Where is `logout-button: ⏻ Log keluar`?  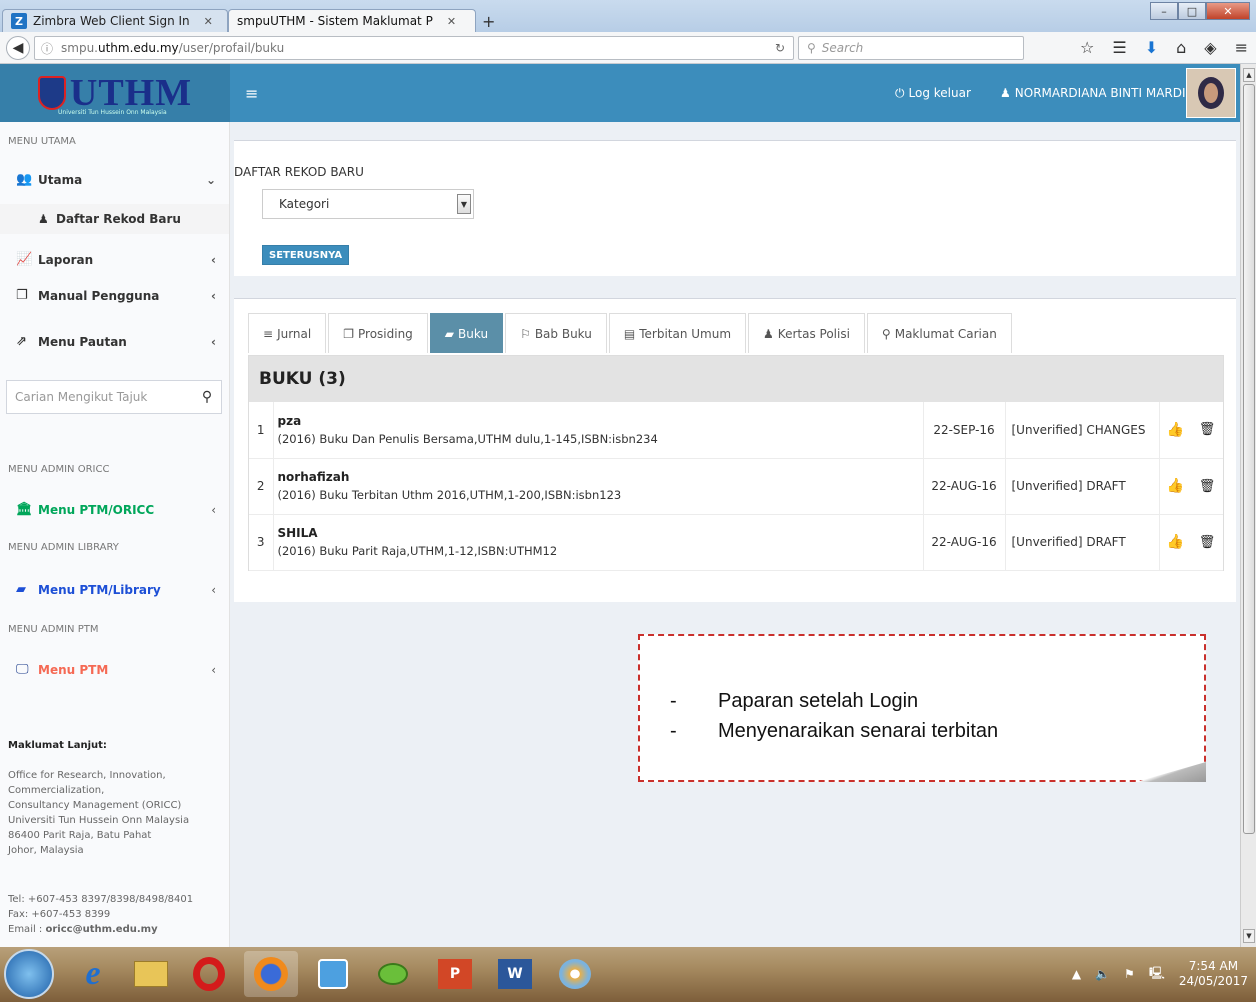 logout-button: ⏻ Log keluar is located at coordinates (933, 93).